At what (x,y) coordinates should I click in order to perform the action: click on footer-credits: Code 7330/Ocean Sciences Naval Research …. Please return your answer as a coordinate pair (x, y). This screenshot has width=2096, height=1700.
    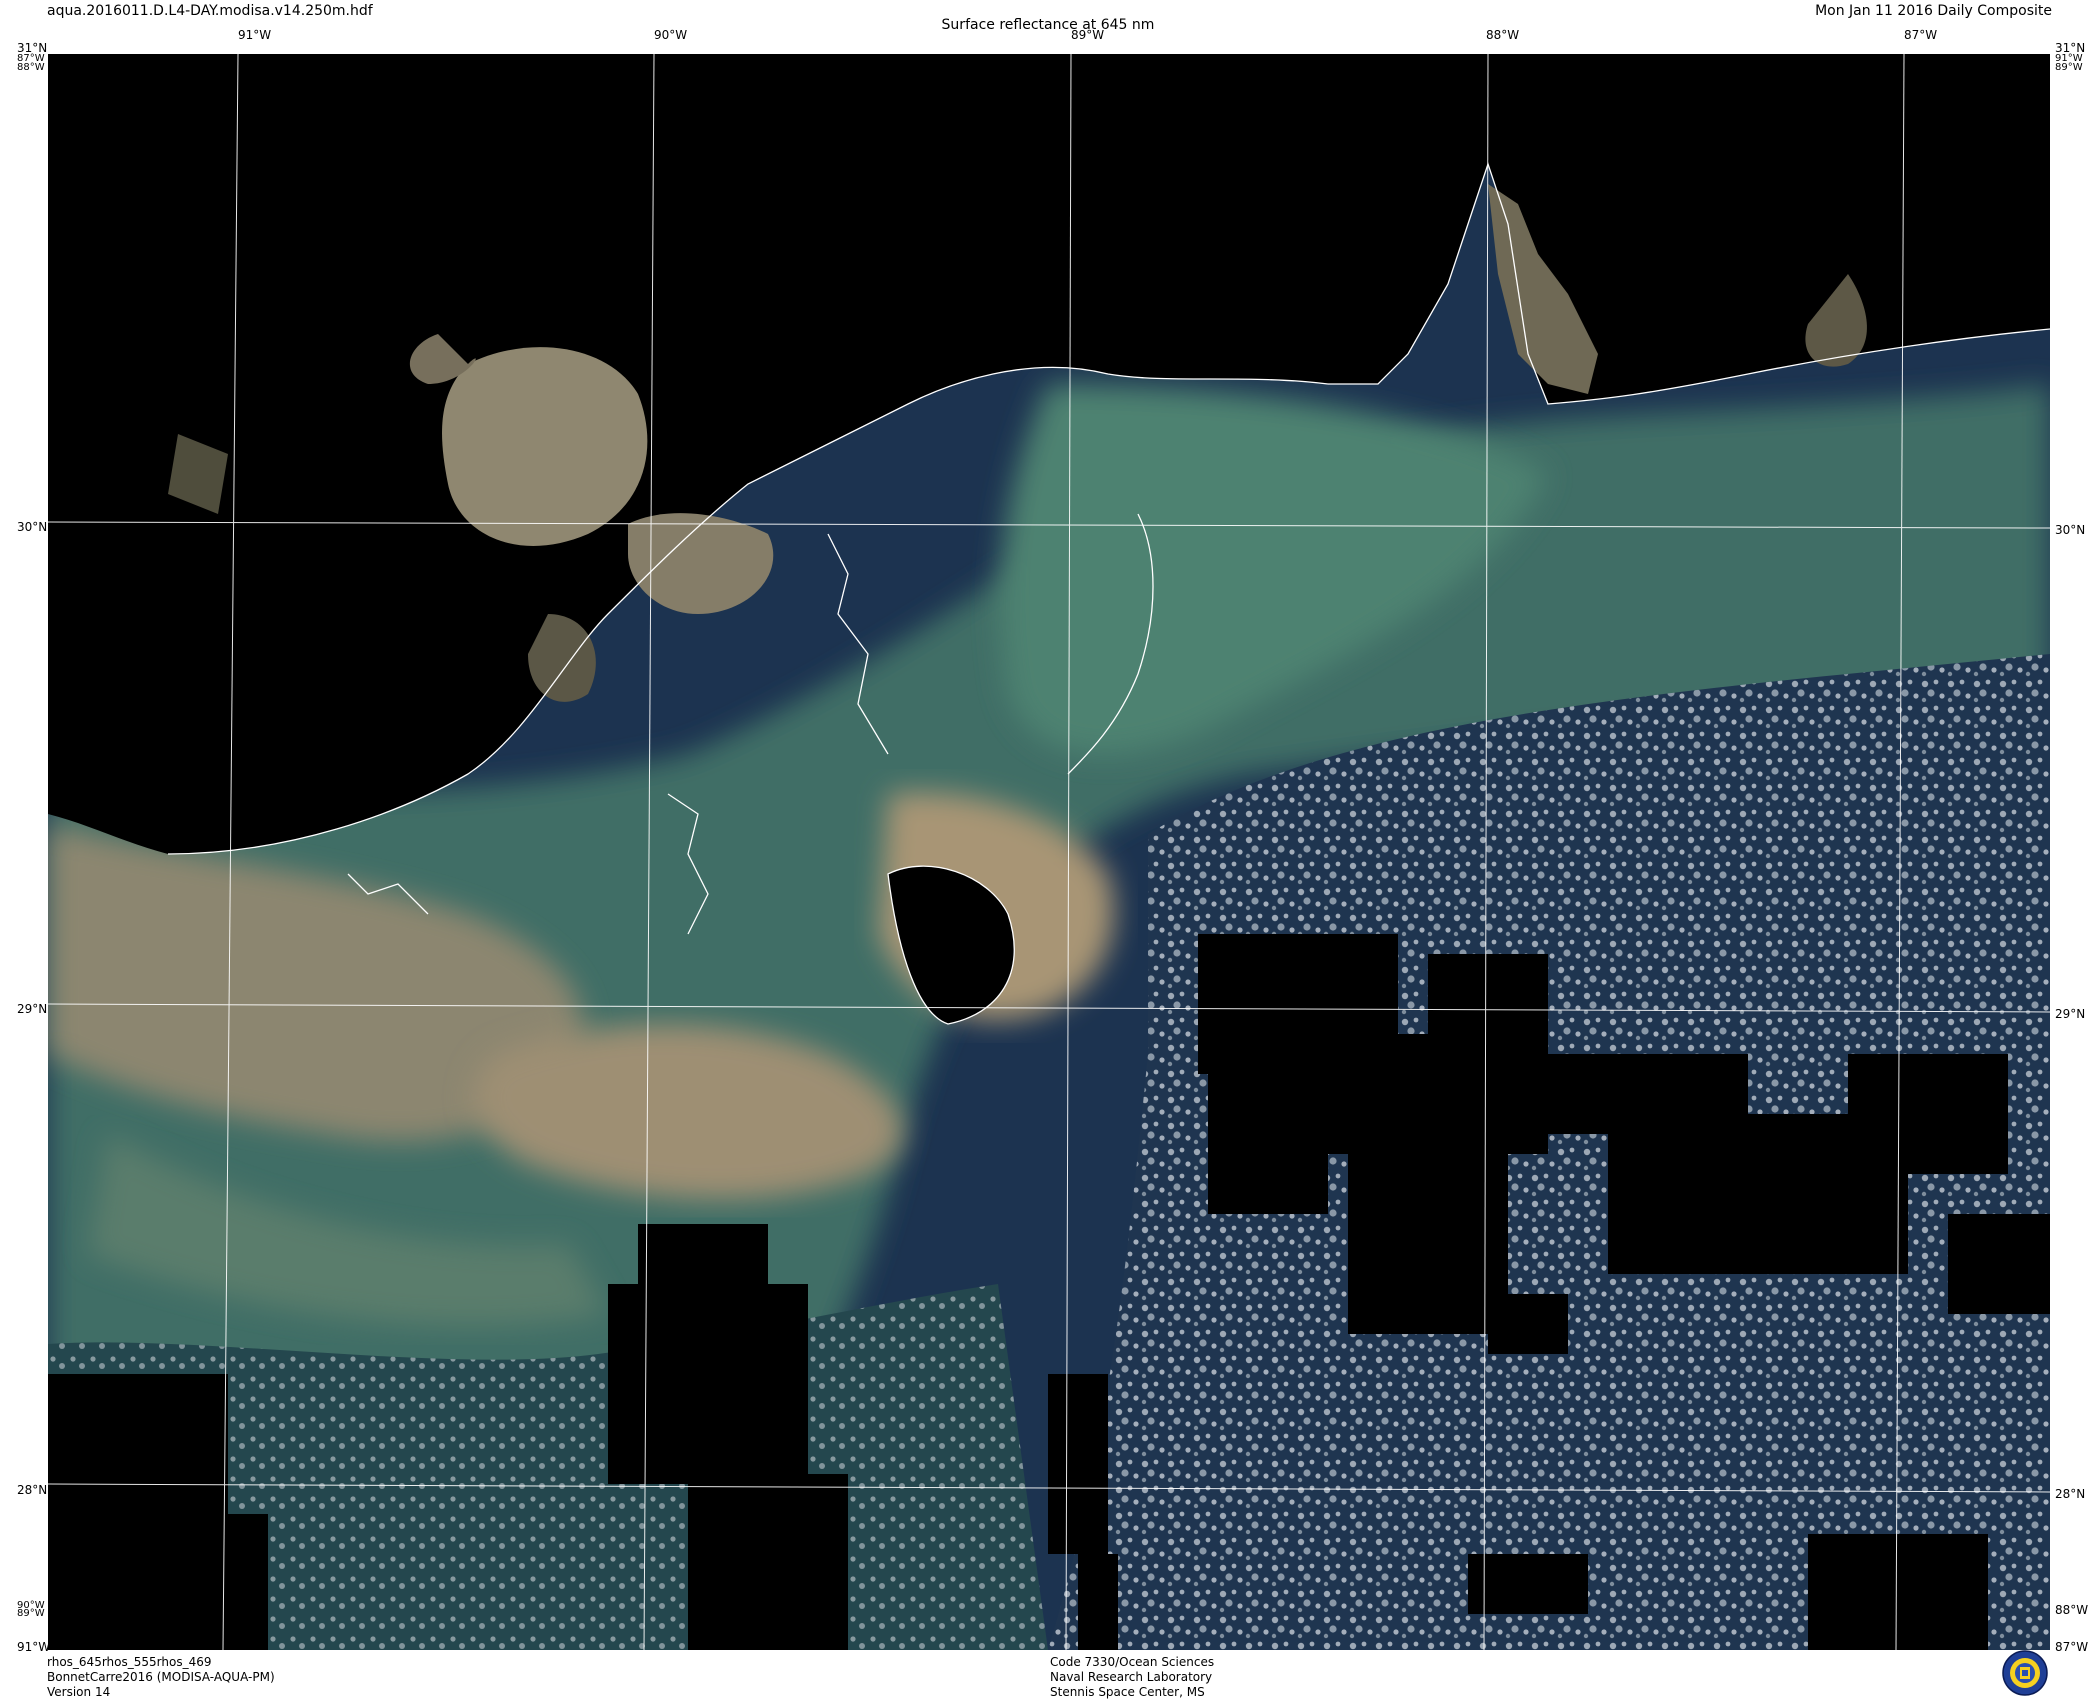
    Looking at the image, I should click on (1132, 1677).